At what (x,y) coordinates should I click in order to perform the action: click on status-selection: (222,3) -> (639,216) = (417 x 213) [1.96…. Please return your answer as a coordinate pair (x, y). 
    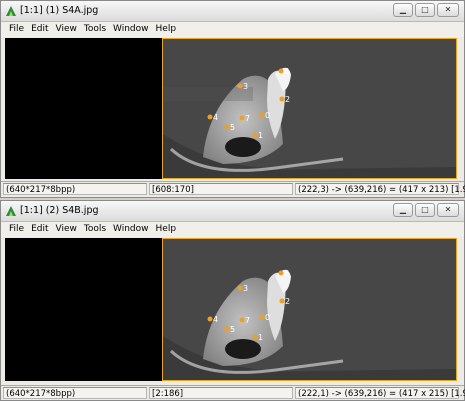
    Looking at the image, I should click on (380, 189).